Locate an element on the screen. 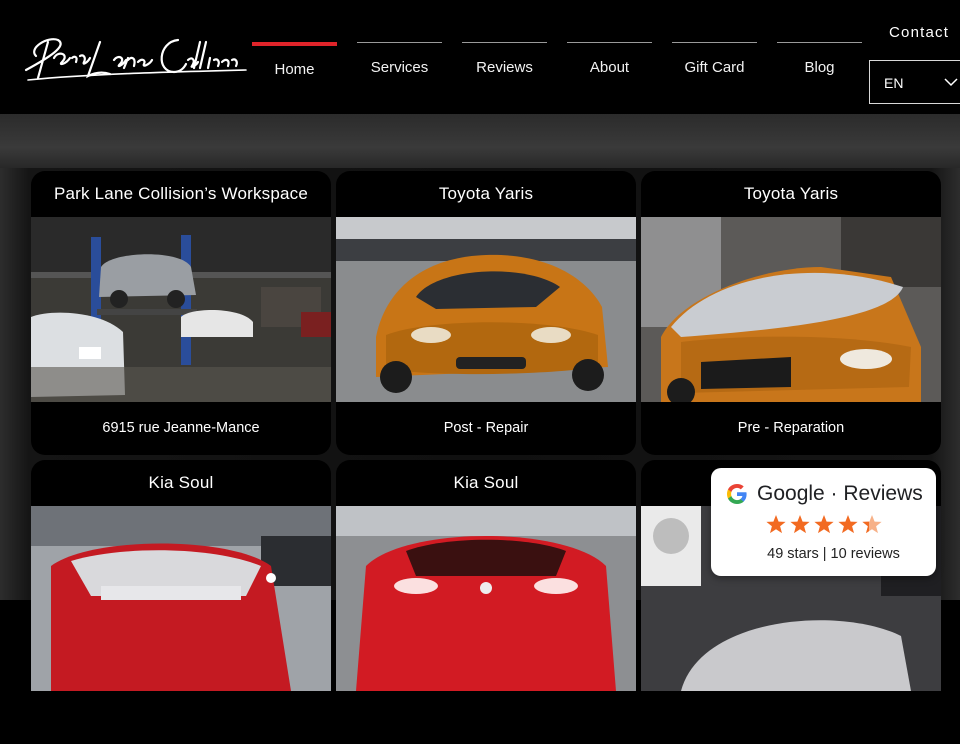 The width and height of the screenshot is (960, 744). nav-item-services: Services is located at coordinates (399, 66).